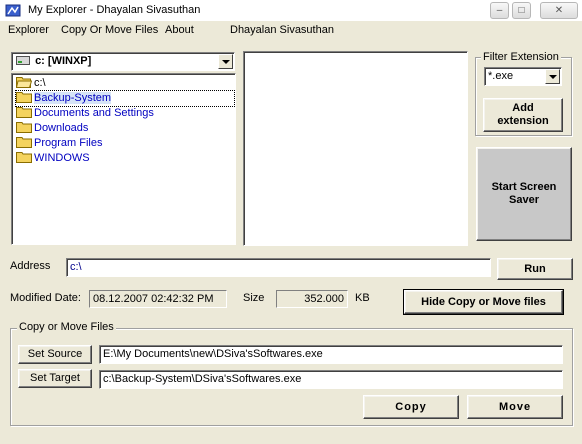  What do you see at coordinates (282, 30) in the screenshot?
I see `menu-author: Dhayalan Sivasuthan` at bounding box center [282, 30].